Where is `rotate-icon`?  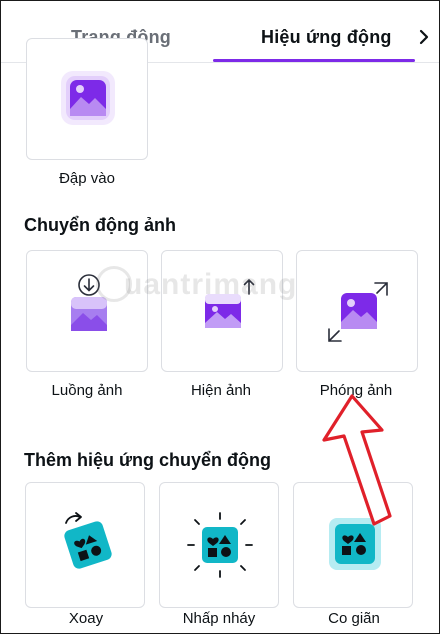 rotate-icon is located at coordinates (88, 540).